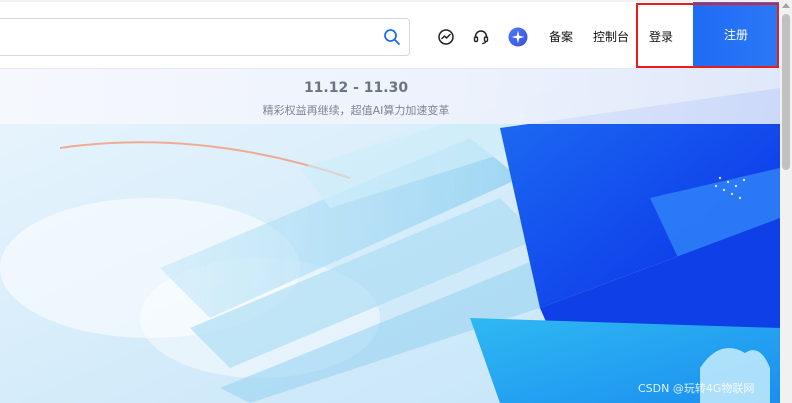 Image resolution: width=792 pixels, height=403 pixels. What do you see at coordinates (356, 88) in the screenshot?
I see `promo-date-range: 11.12 - 11.30` at bounding box center [356, 88].